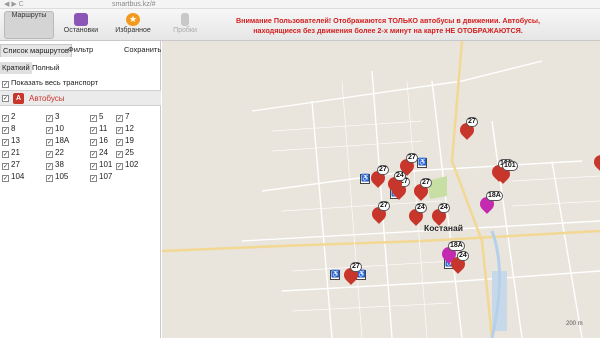  I want to click on route-checkbox: ✓ 24, so click(99, 153).